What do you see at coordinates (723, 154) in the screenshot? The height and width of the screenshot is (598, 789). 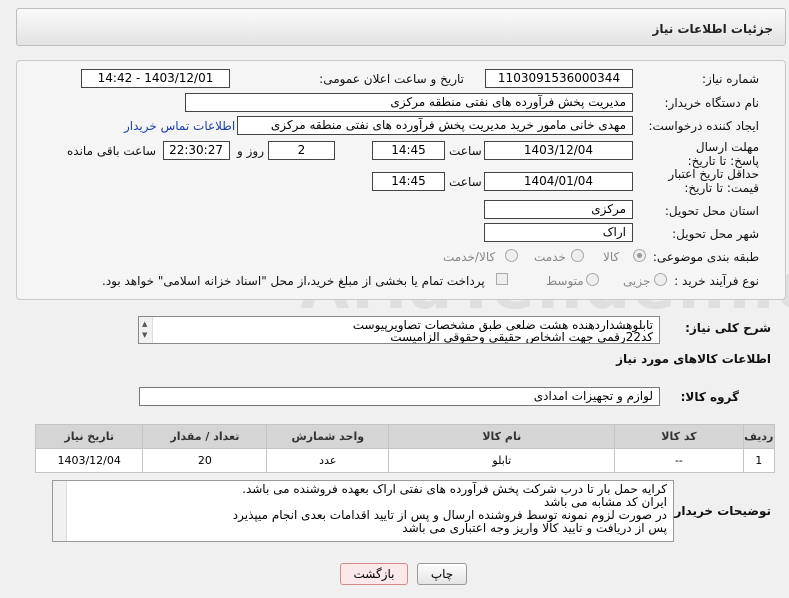 I see `reply-deadline-label: مهلت ارسال پاسخ: تا تاریخ:` at bounding box center [723, 154].